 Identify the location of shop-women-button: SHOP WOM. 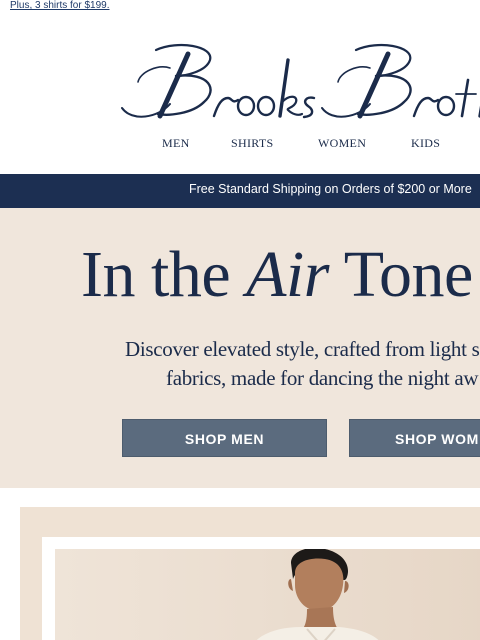
(414, 438).